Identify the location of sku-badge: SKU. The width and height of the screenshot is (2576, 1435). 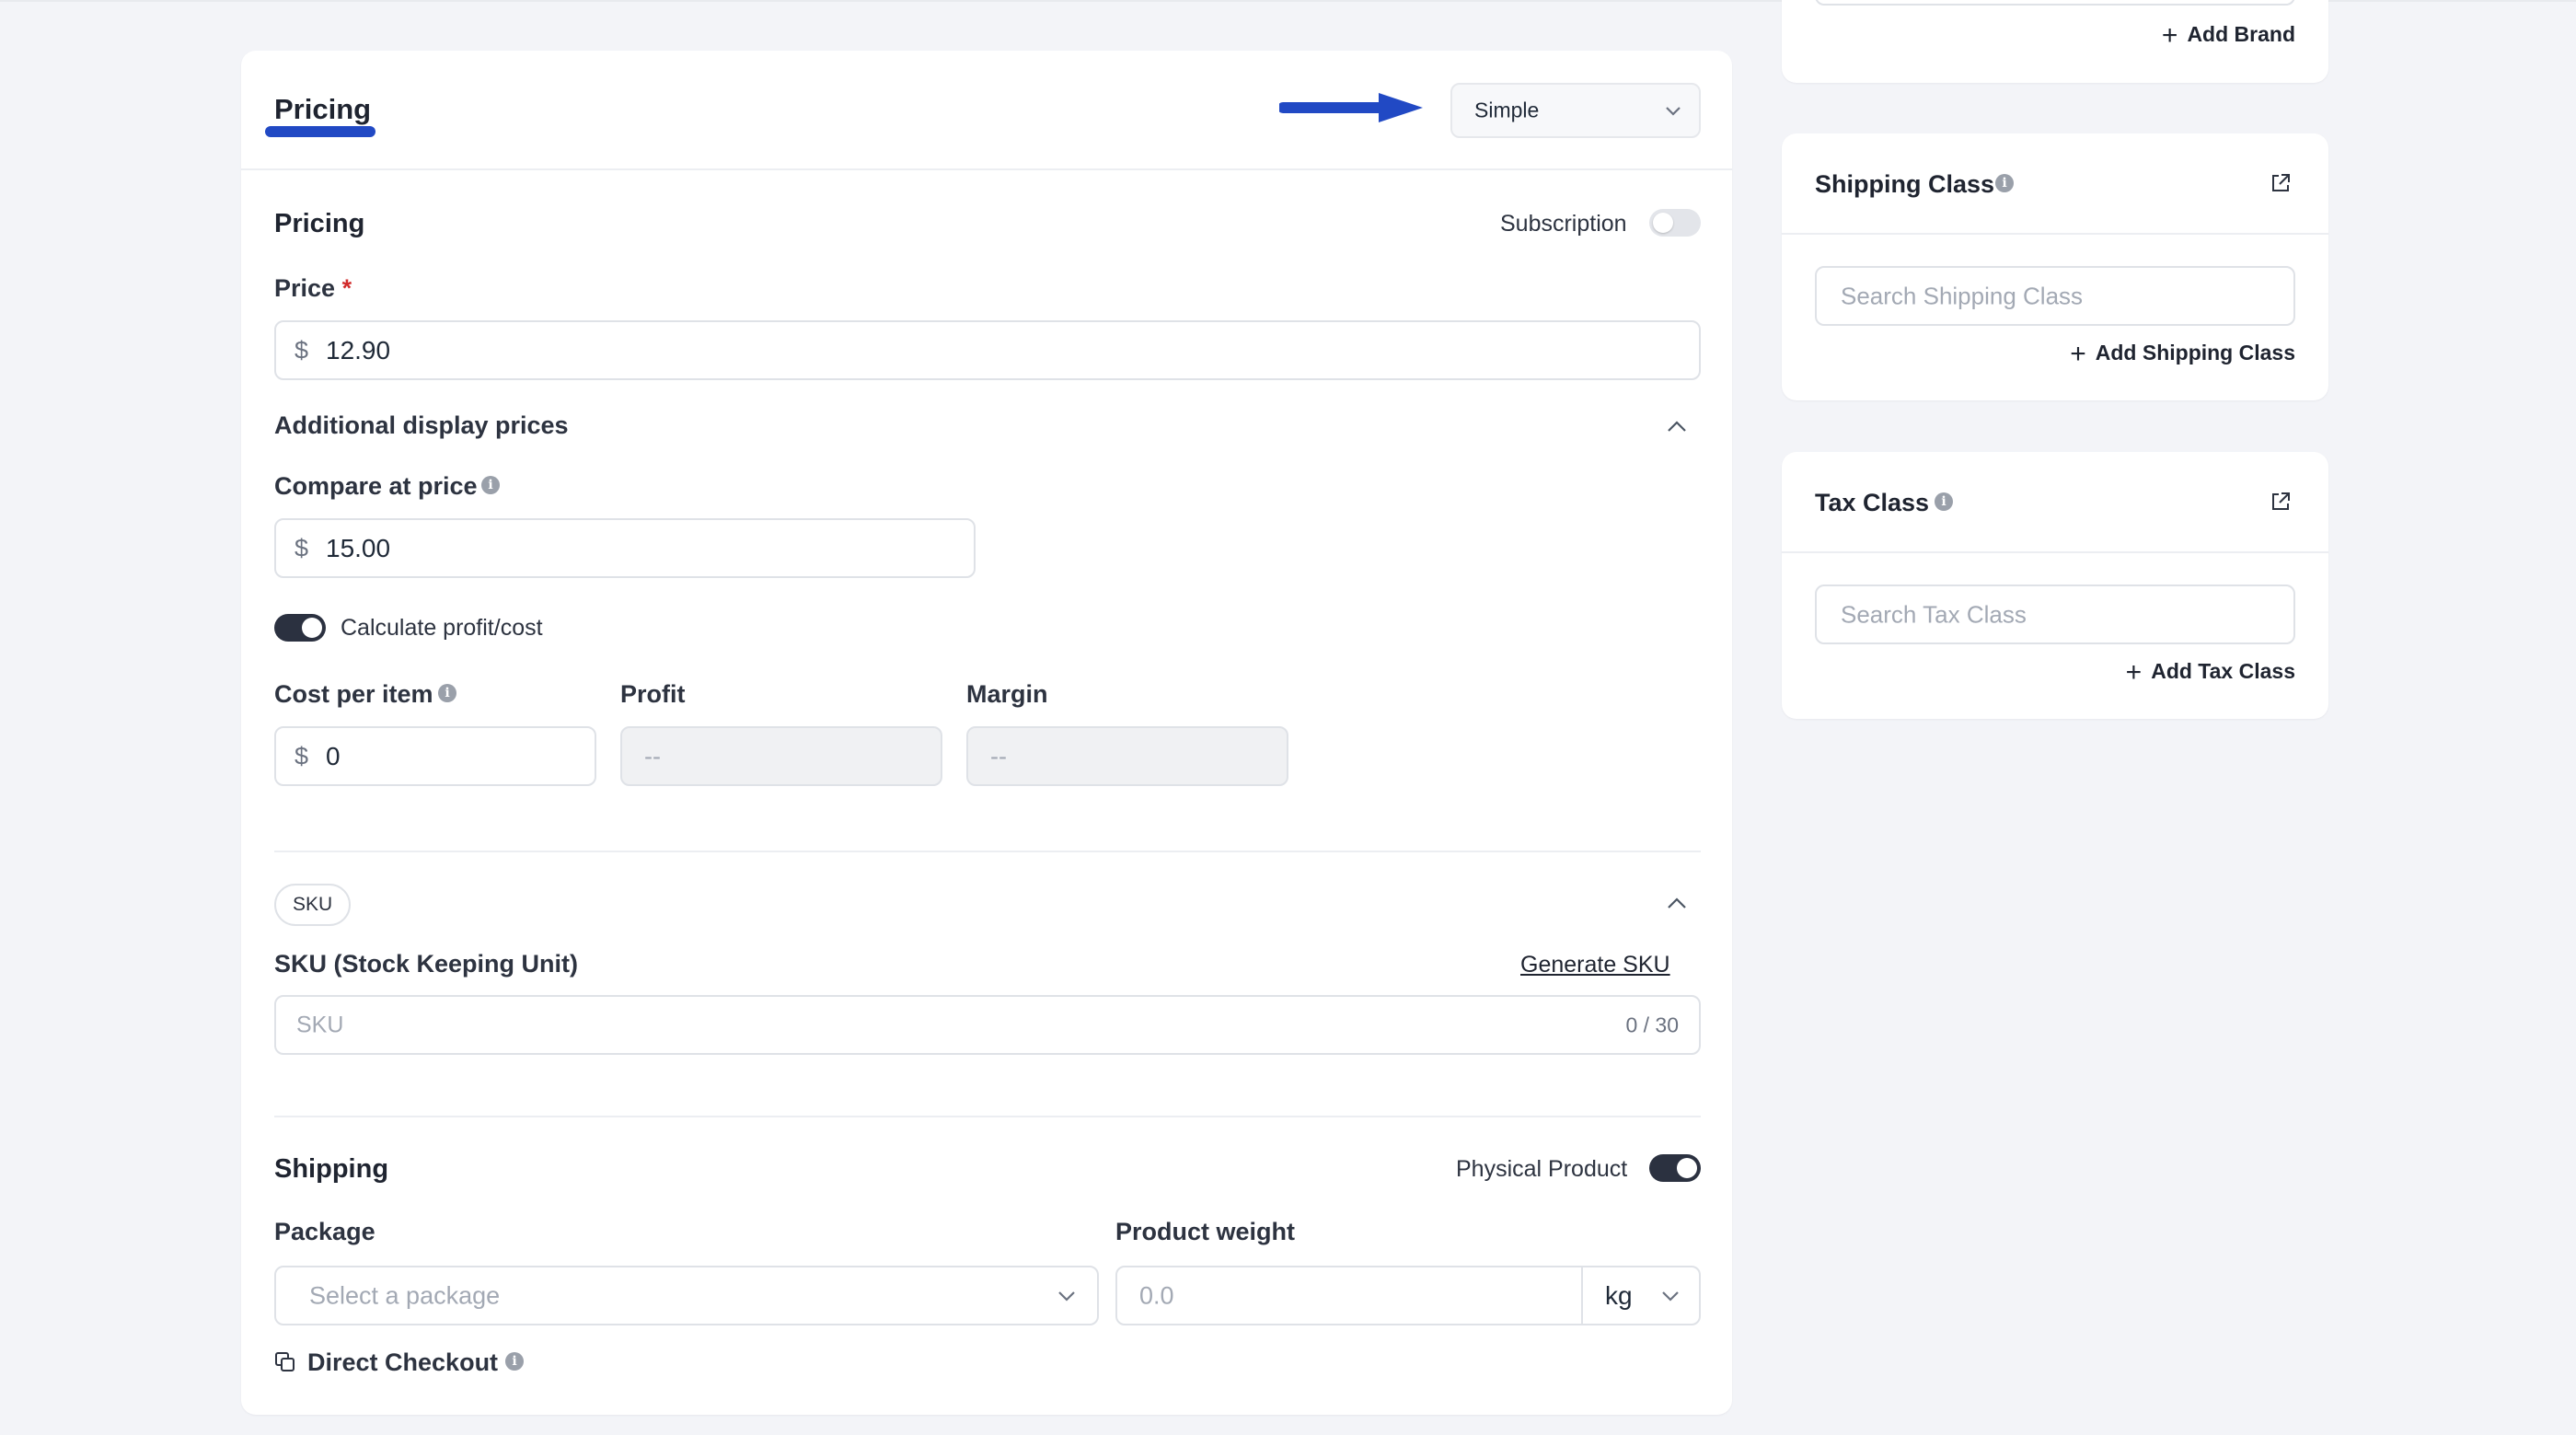
(313, 905).